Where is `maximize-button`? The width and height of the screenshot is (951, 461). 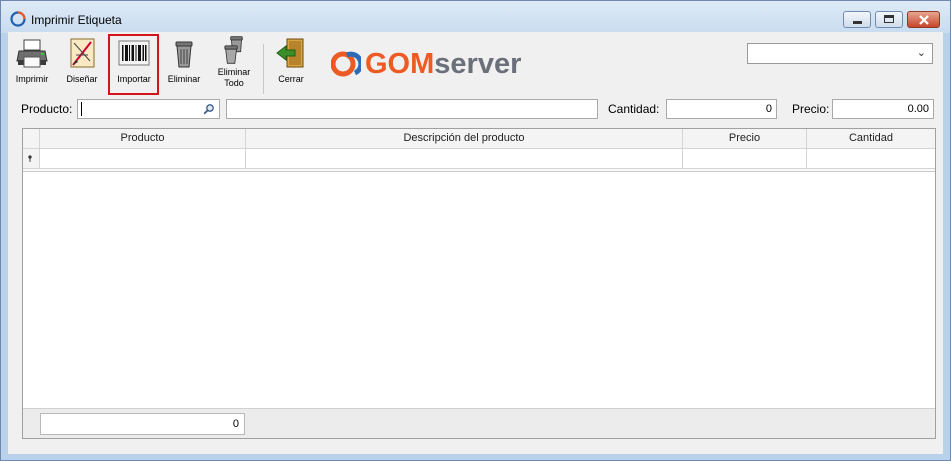 maximize-button is located at coordinates (889, 19).